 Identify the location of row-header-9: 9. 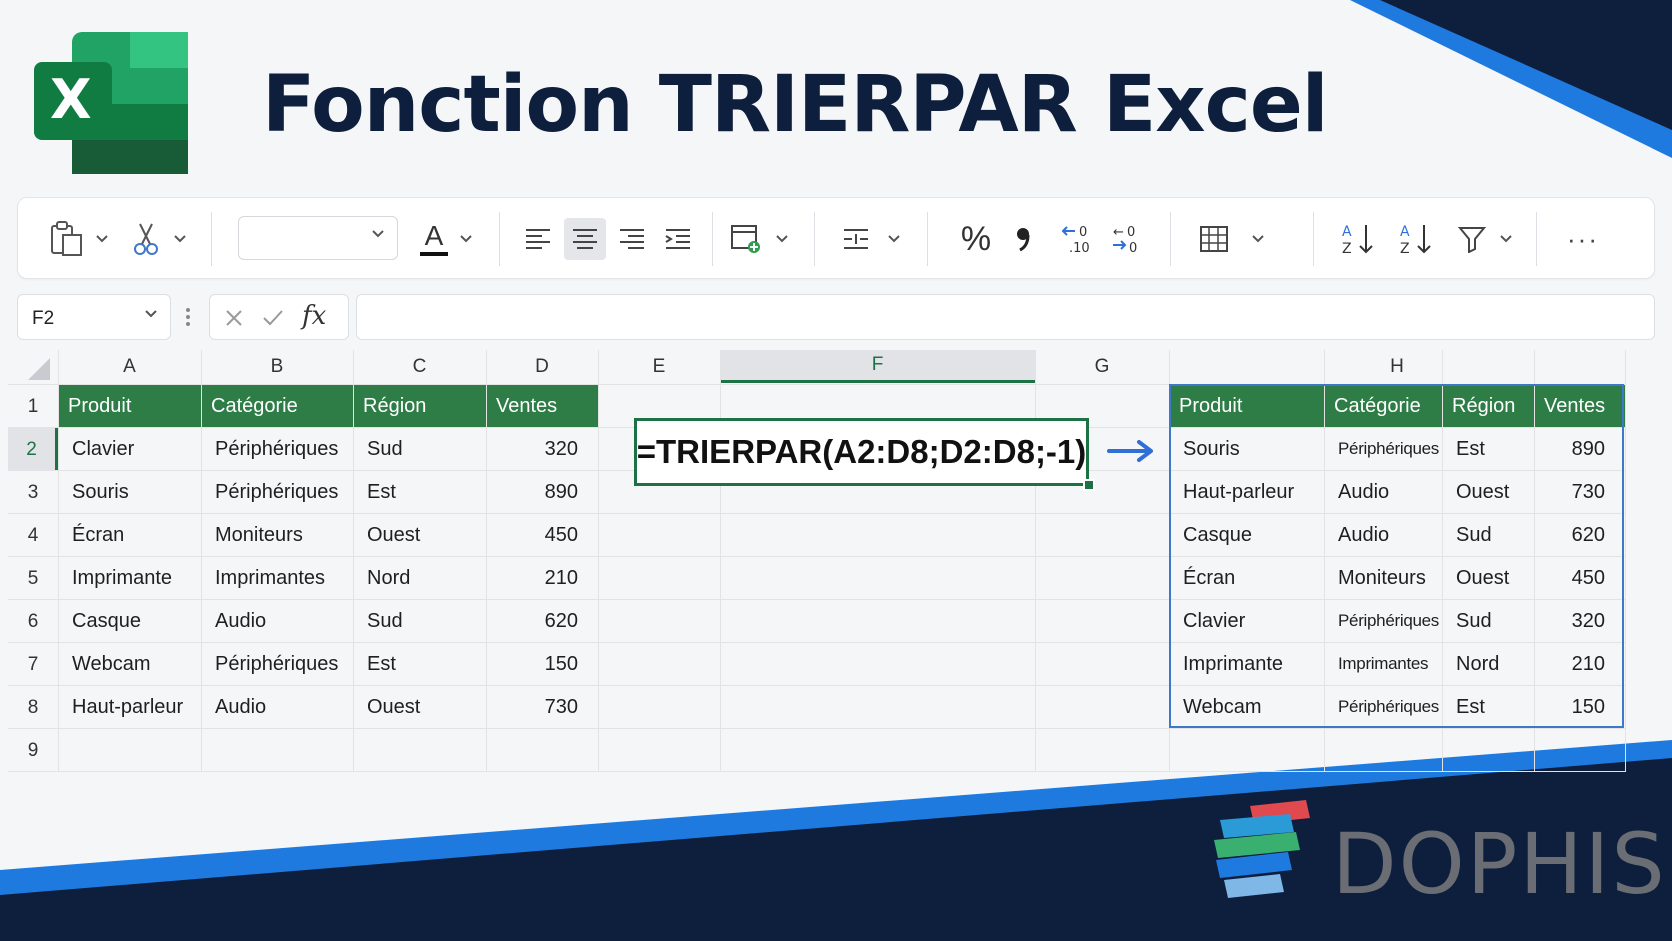
(33, 750).